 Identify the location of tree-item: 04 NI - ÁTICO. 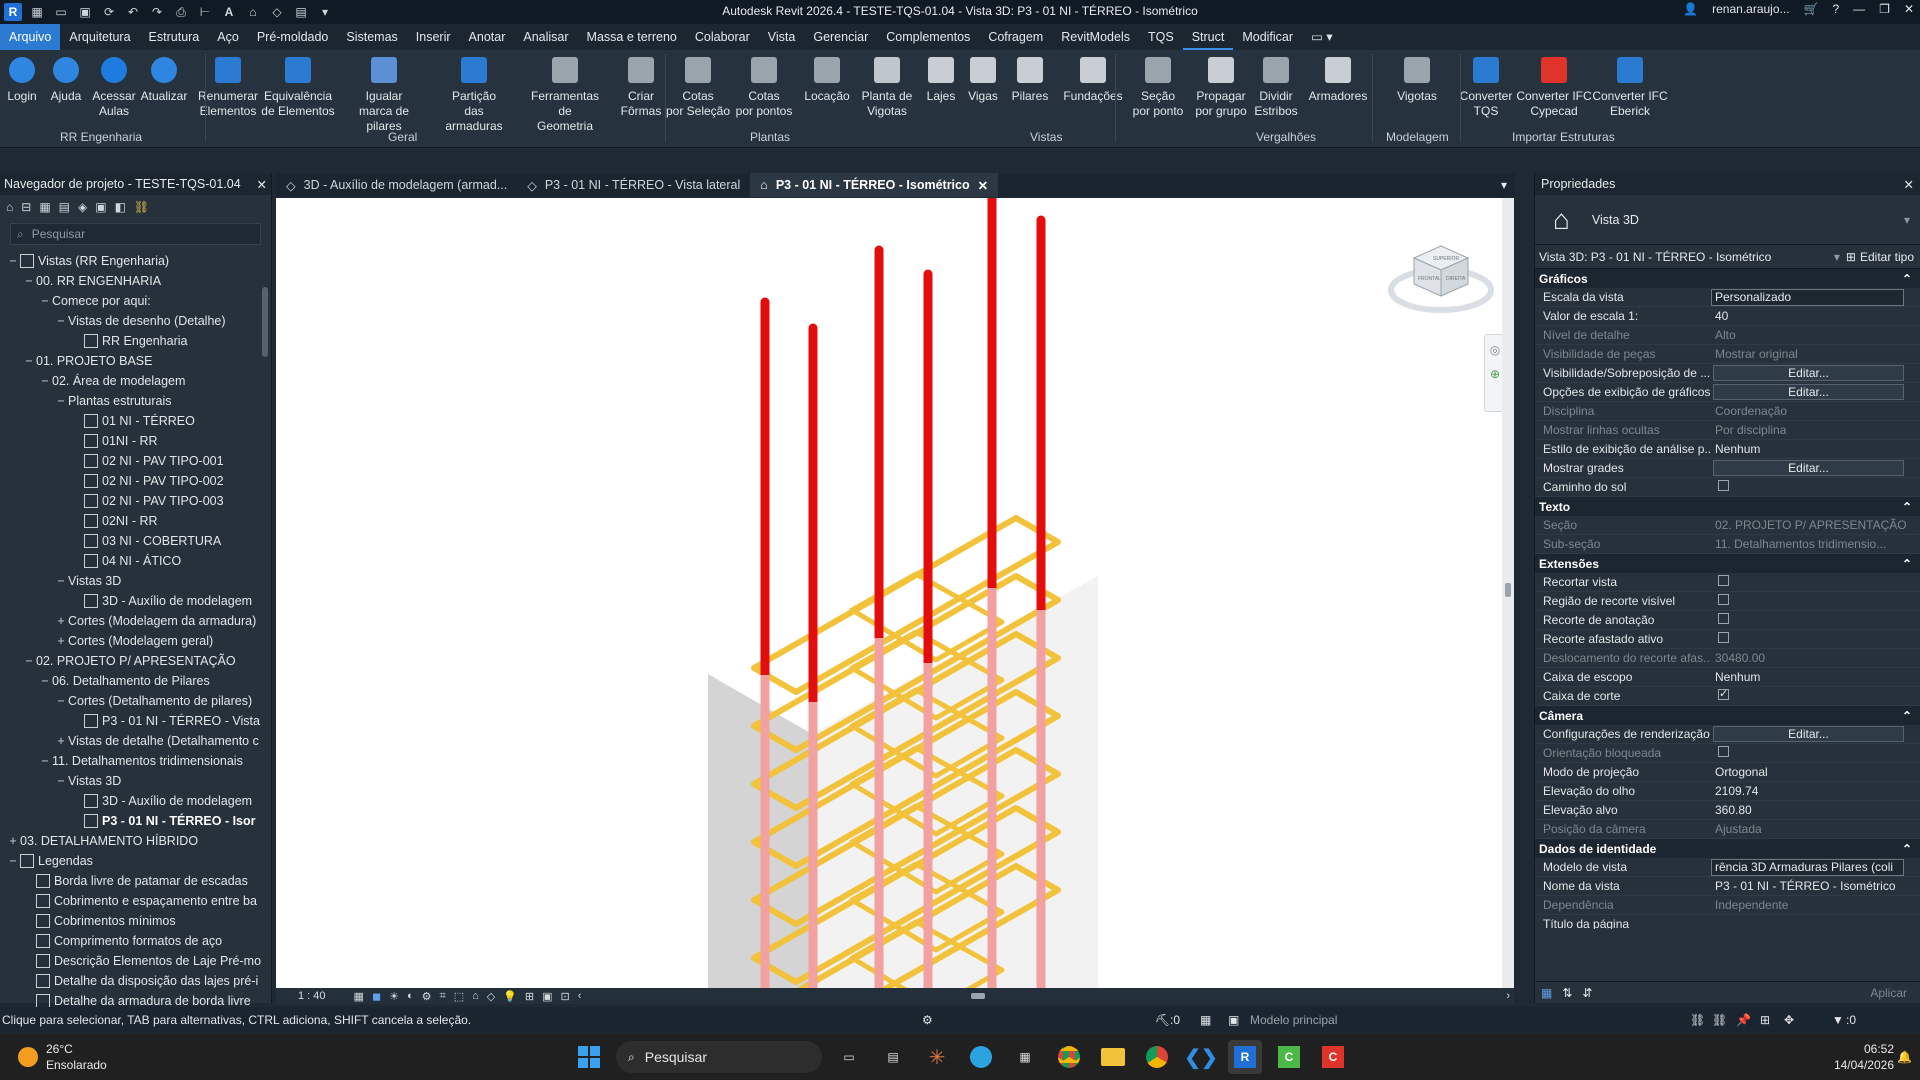
(135, 561).